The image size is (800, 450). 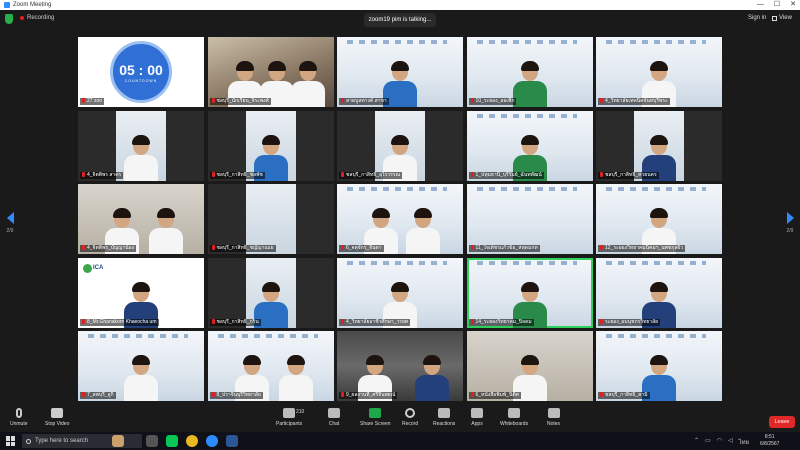 I want to click on video-tile: ชลบุรี_กาสิทธิ์_คามิ, so click(x=659, y=366).